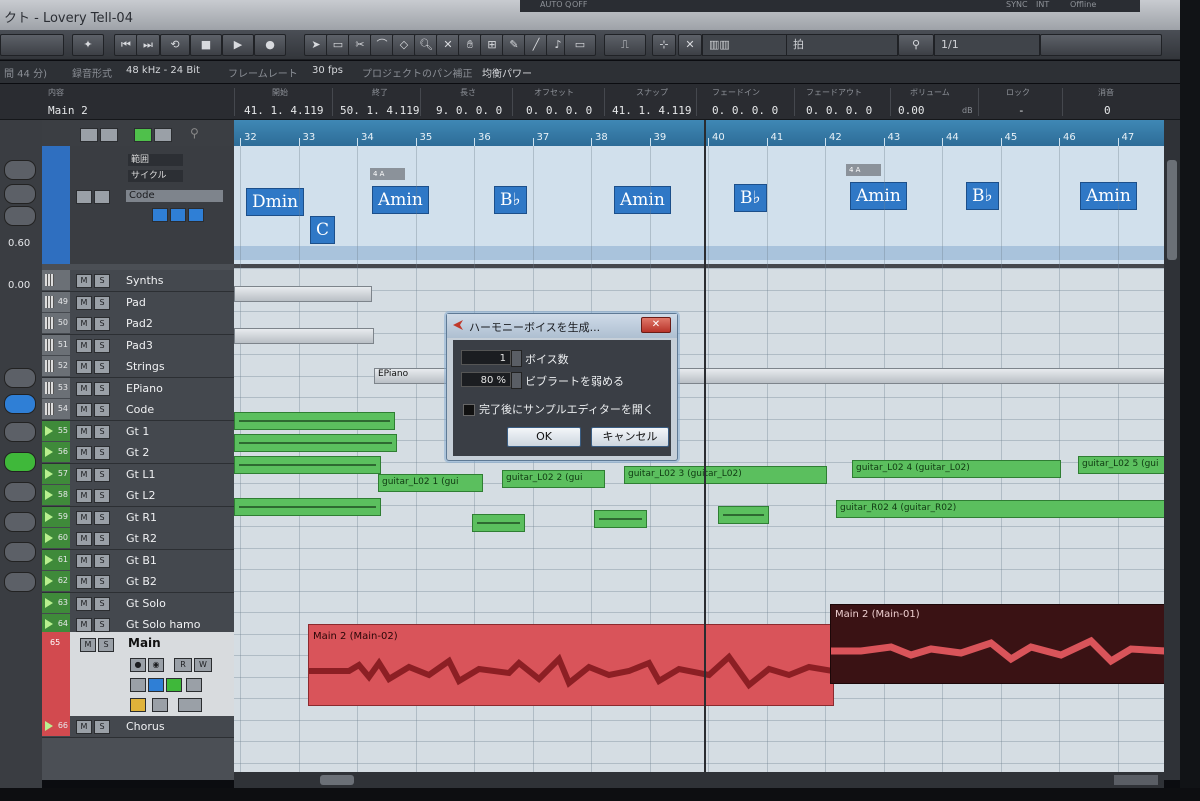 This screenshot has height=801, width=1200. I want to click on chord-event-bflat-1: B♭, so click(510, 200).